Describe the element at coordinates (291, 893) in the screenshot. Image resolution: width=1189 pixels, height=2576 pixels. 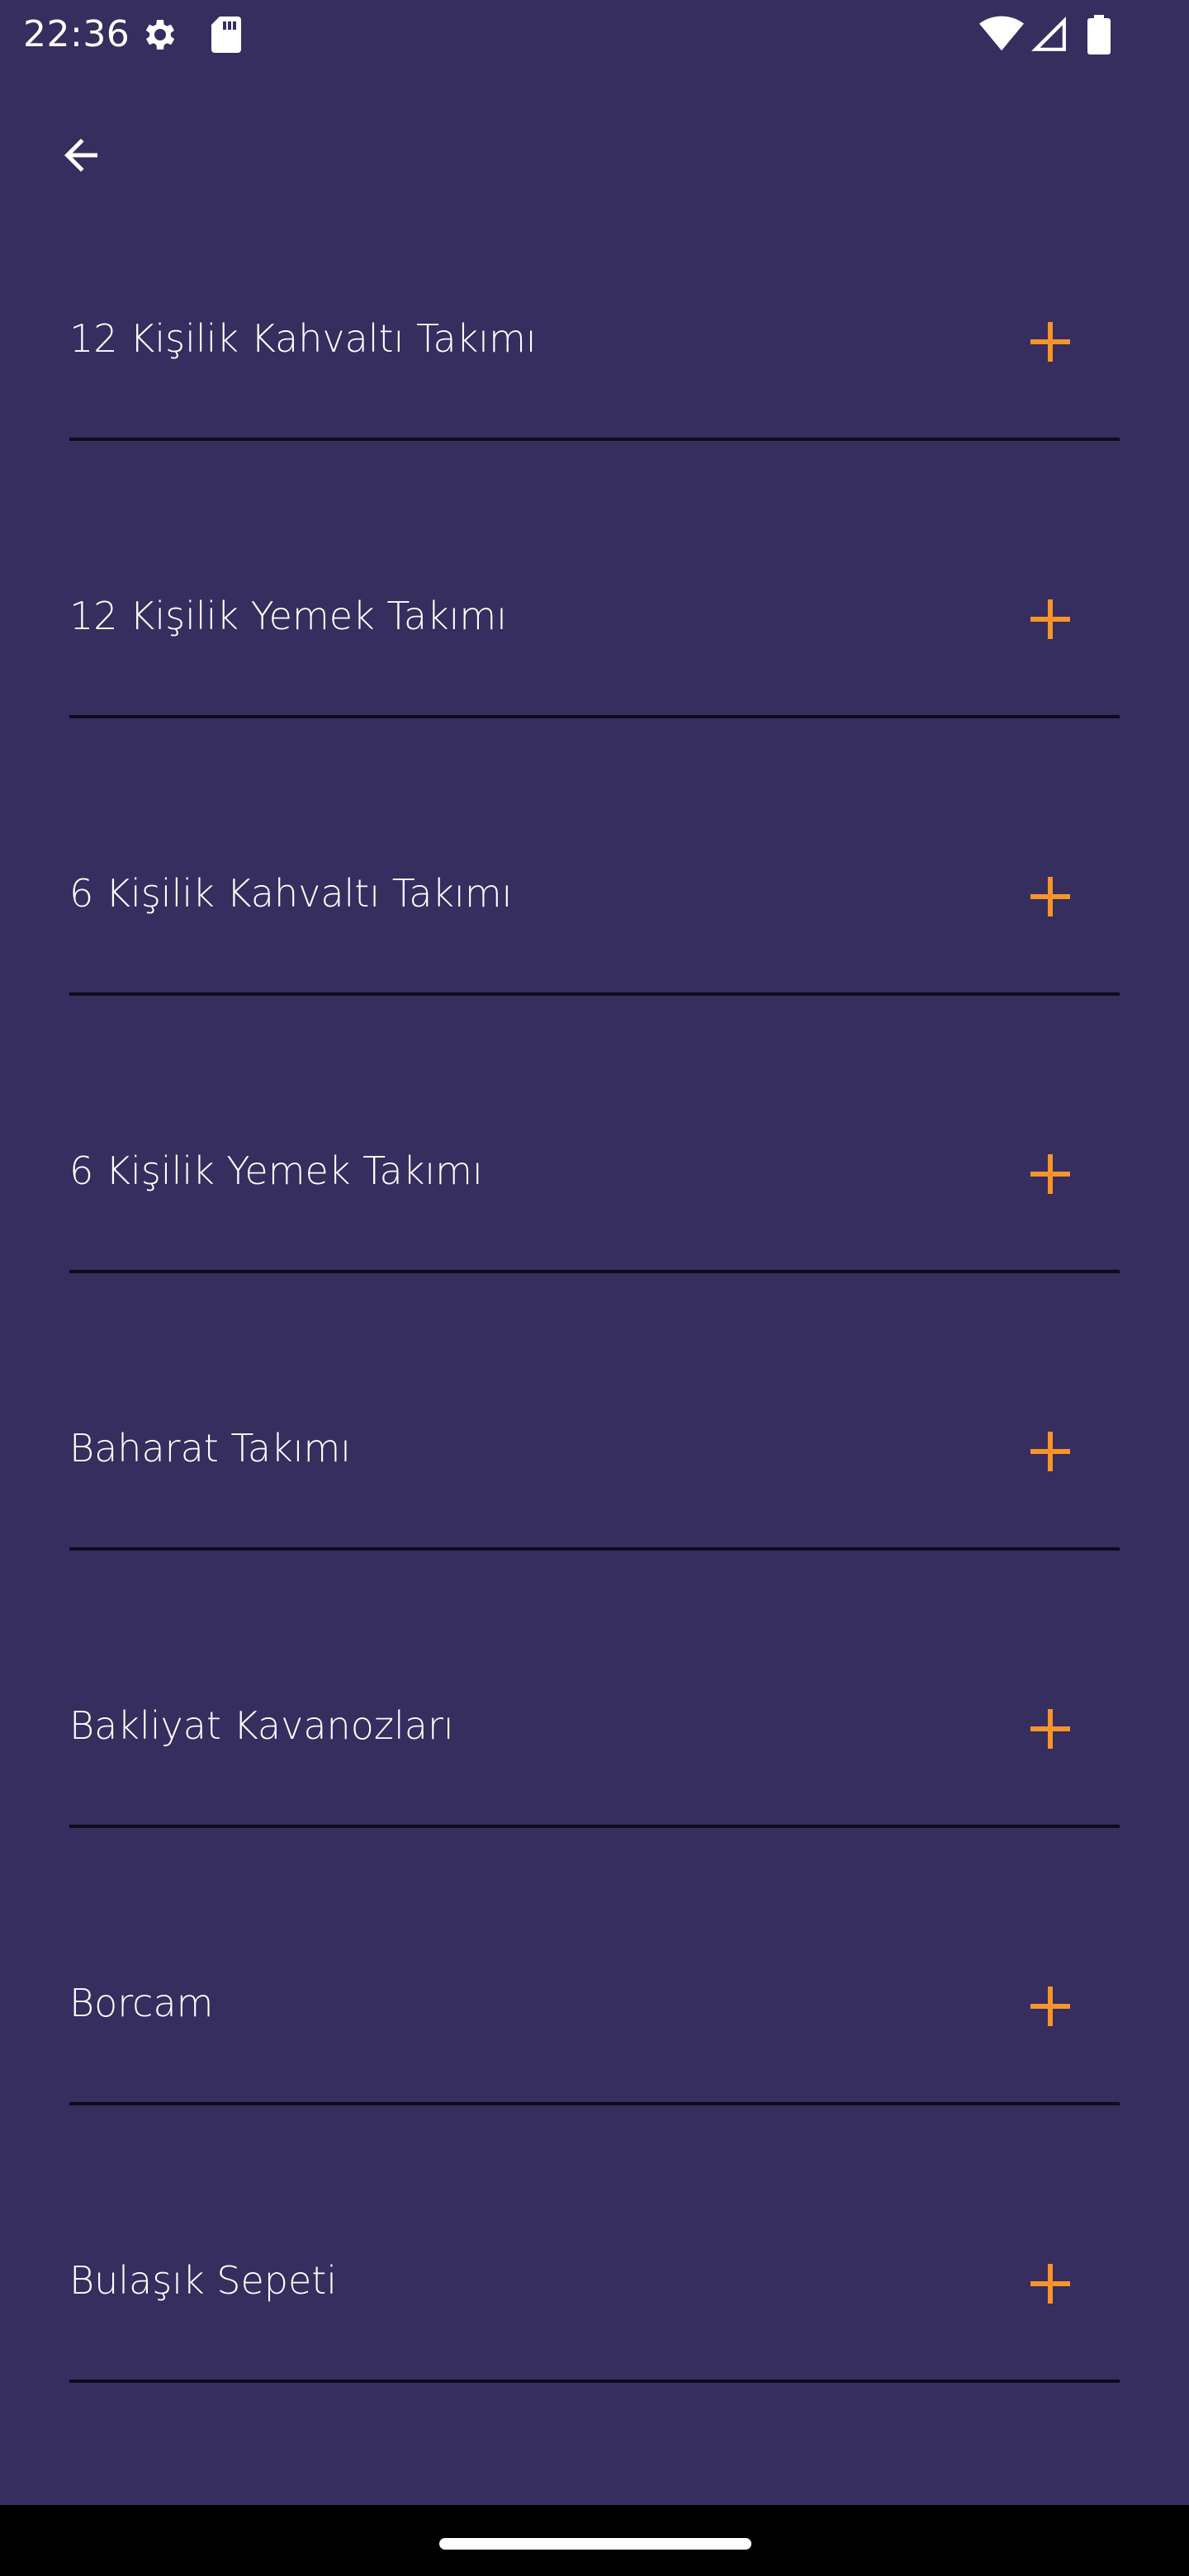
I see `list-item-label: 6 Kişilik Kahvaltı Takımı` at that location.